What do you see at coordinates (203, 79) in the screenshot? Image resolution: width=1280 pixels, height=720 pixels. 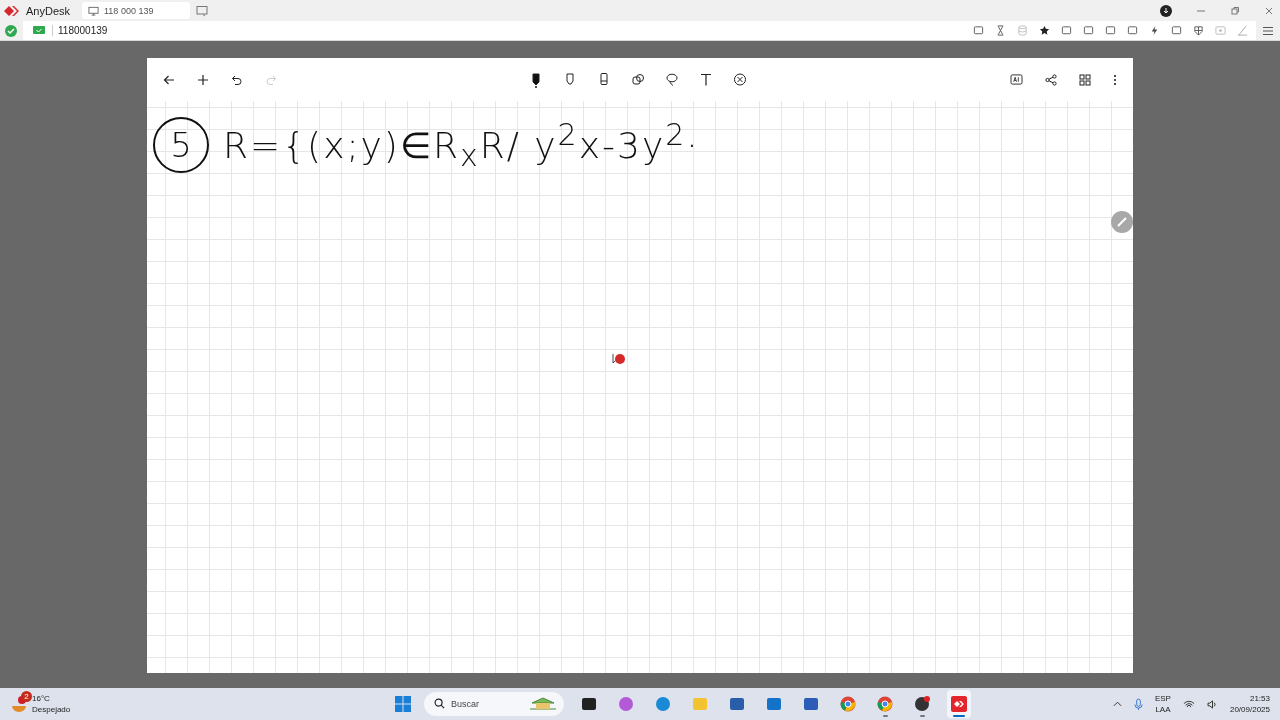 I see `add-icon` at bounding box center [203, 79].